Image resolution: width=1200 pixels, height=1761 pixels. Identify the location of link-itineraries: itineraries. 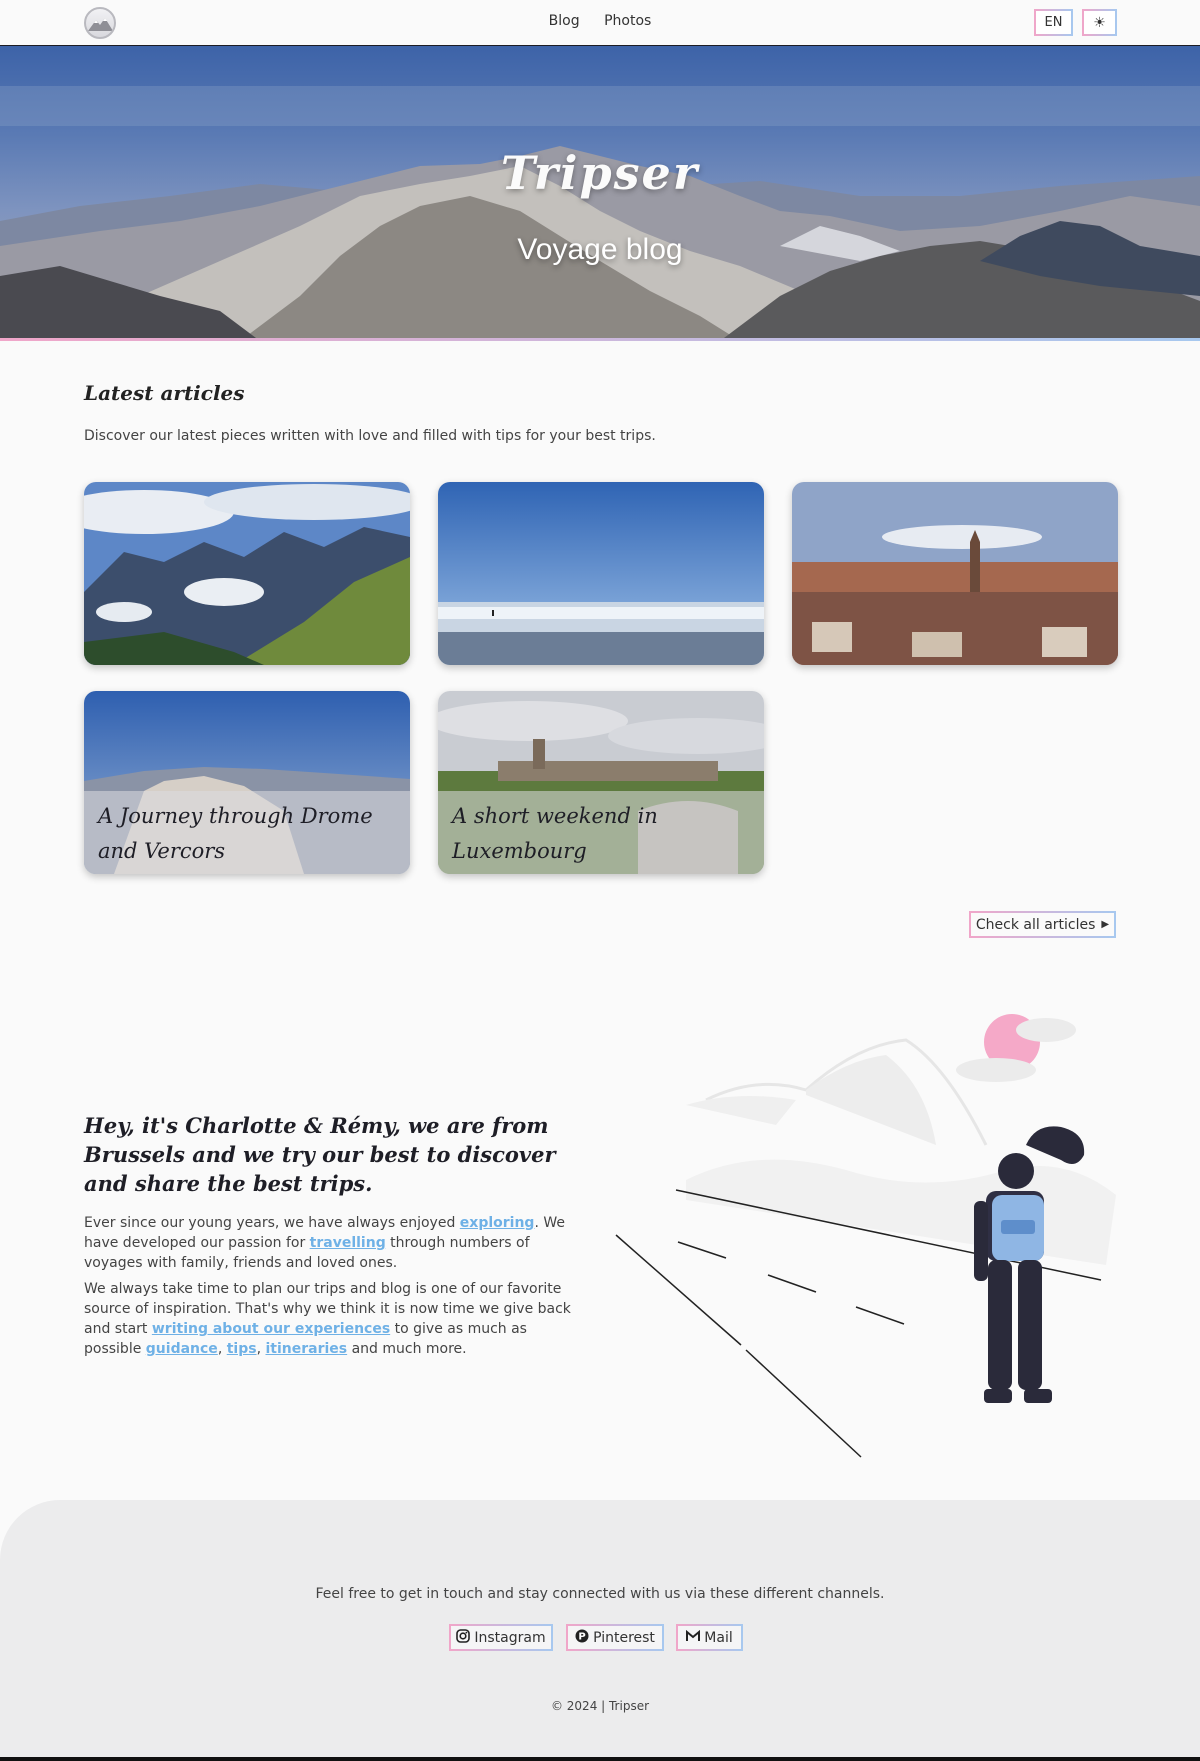
(306, 1349).